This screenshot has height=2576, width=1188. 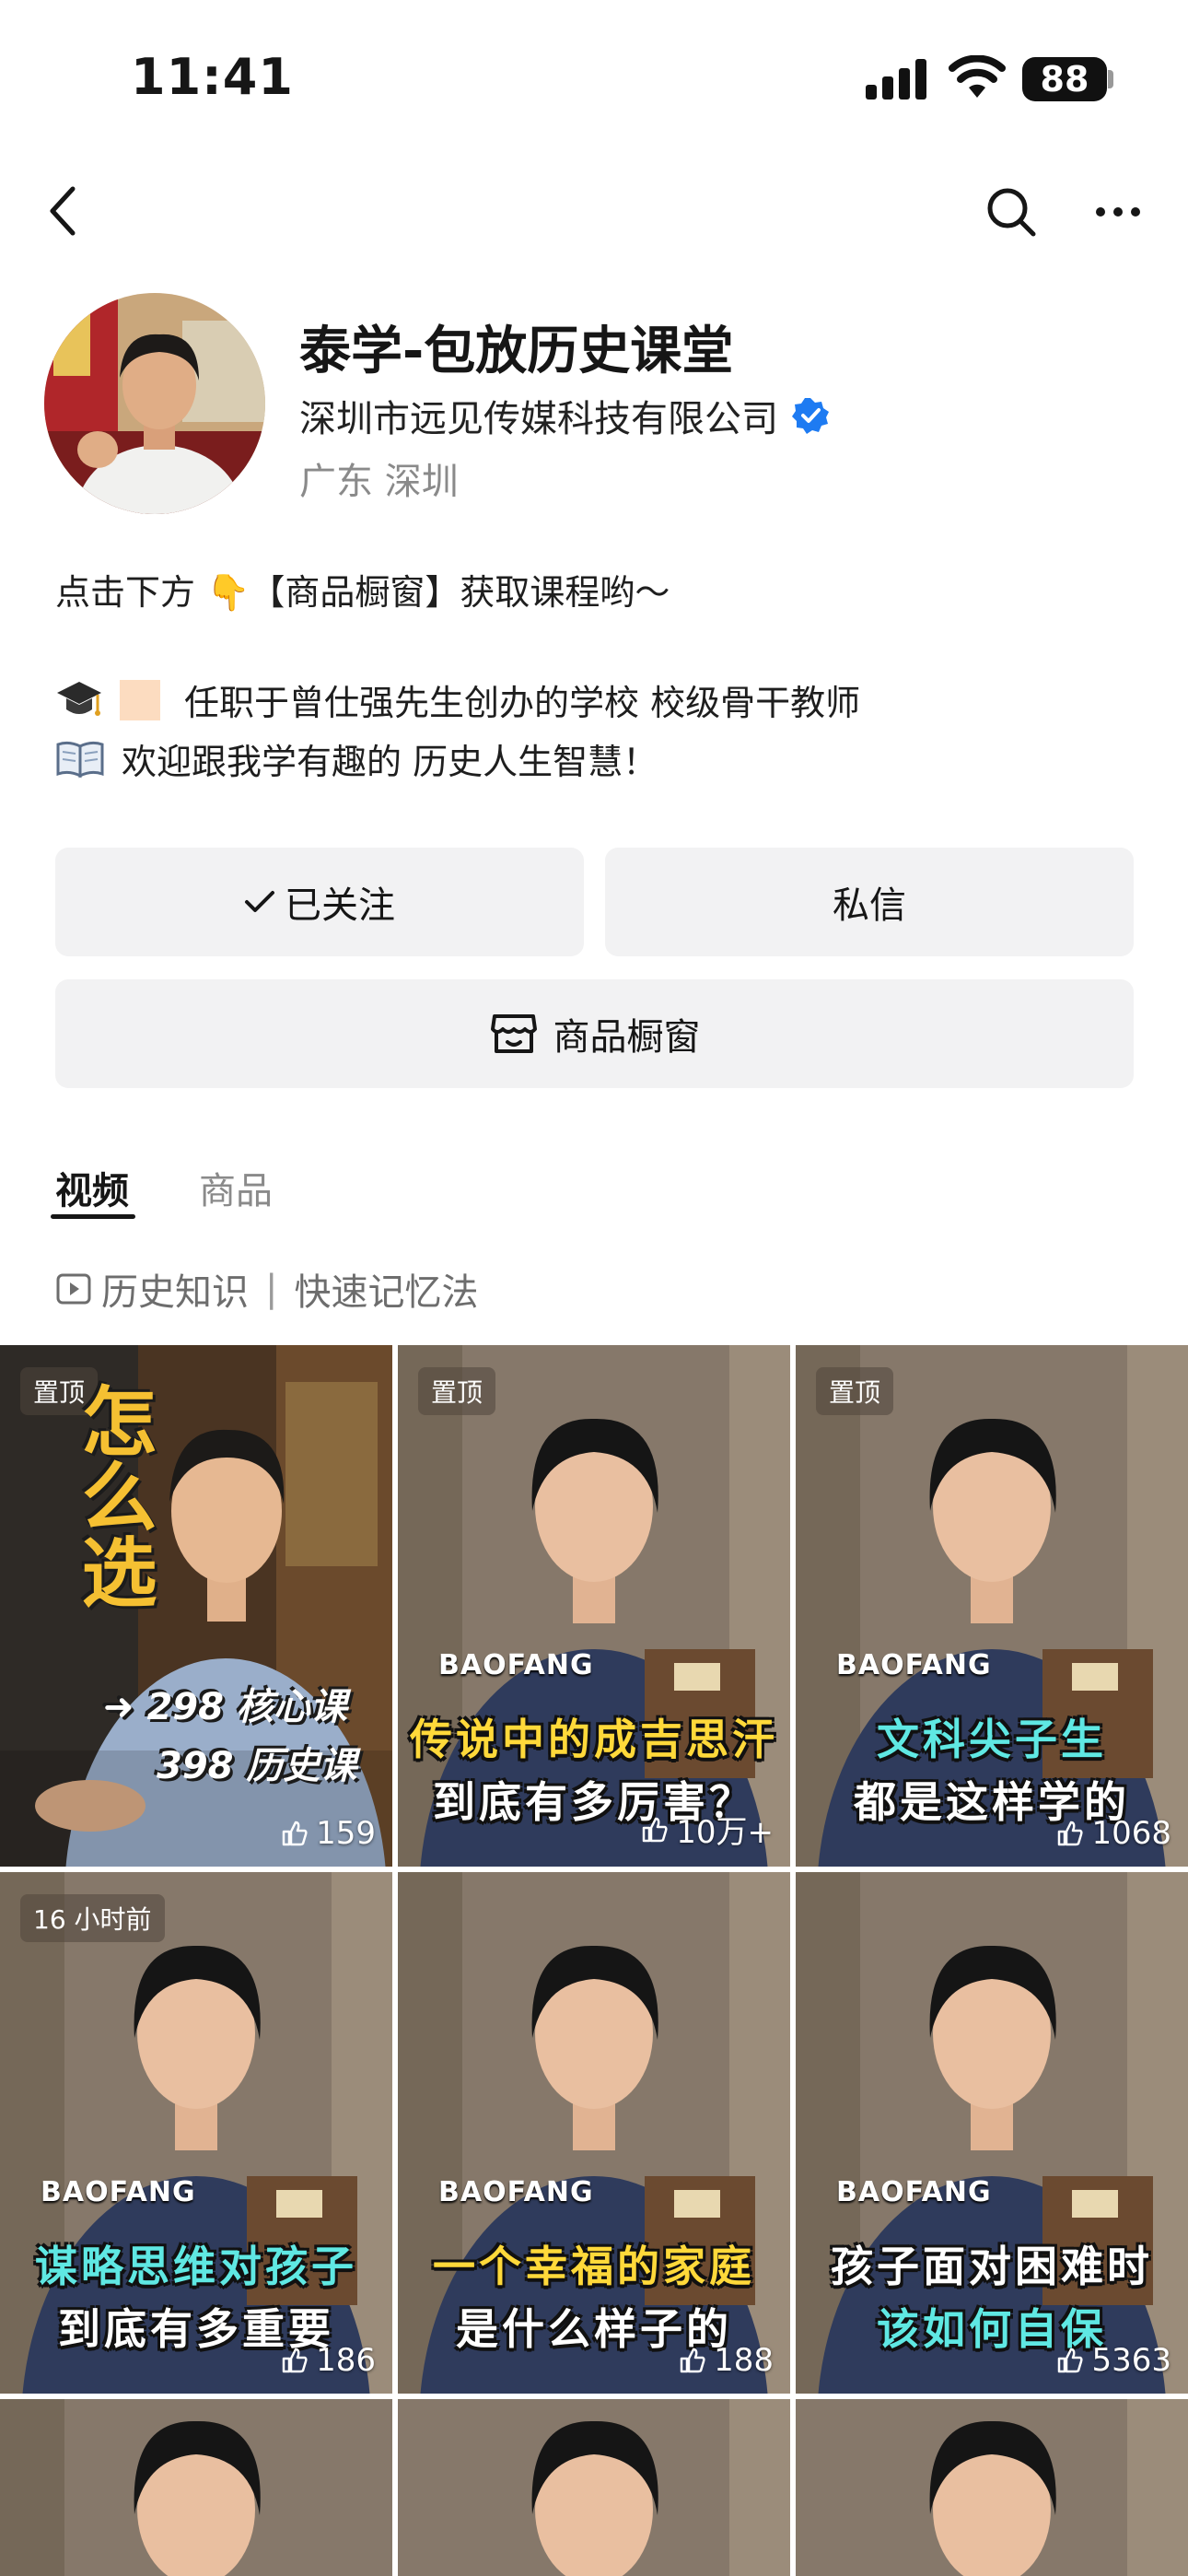 What do you see at coordinates (362, 592) in the screenshot?
I see `bio-line-1: 点击下方 👇【商品橱窗】获取课程哟～` at bounding box center [362, 592].